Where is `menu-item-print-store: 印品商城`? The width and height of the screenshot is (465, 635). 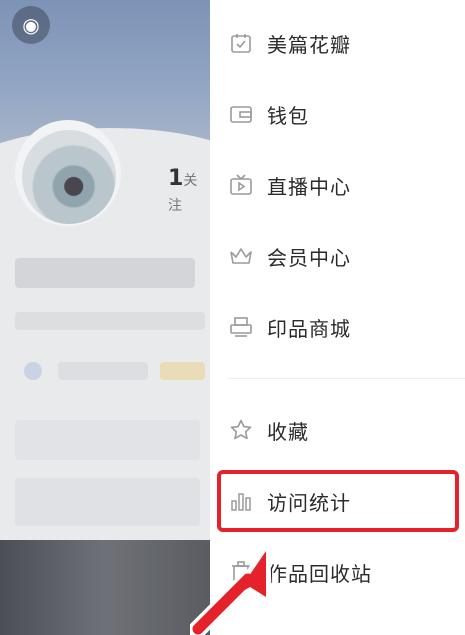 menu-item-print-store: 印品商城 is located at coordinates (337, 327).